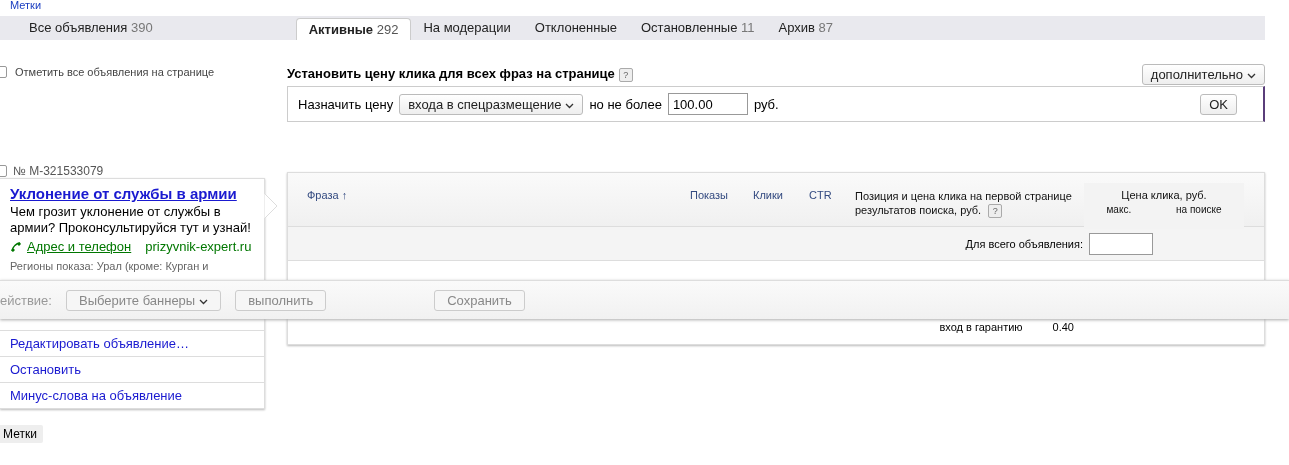 The image size is (1289, 465). I want to click on phone-icon, so click(15, 246).